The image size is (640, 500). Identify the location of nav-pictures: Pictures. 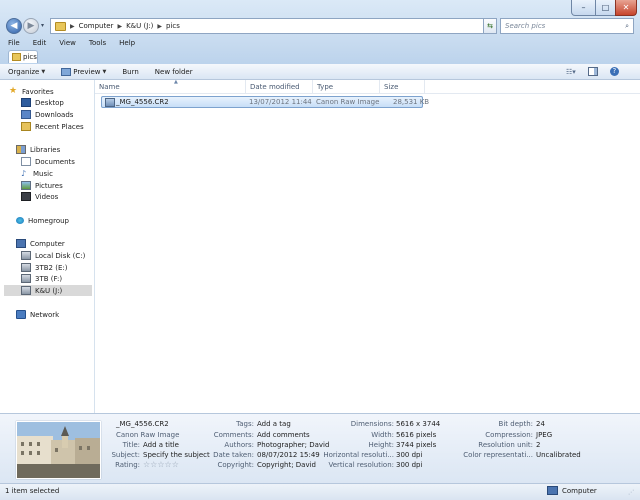
(68, 185).